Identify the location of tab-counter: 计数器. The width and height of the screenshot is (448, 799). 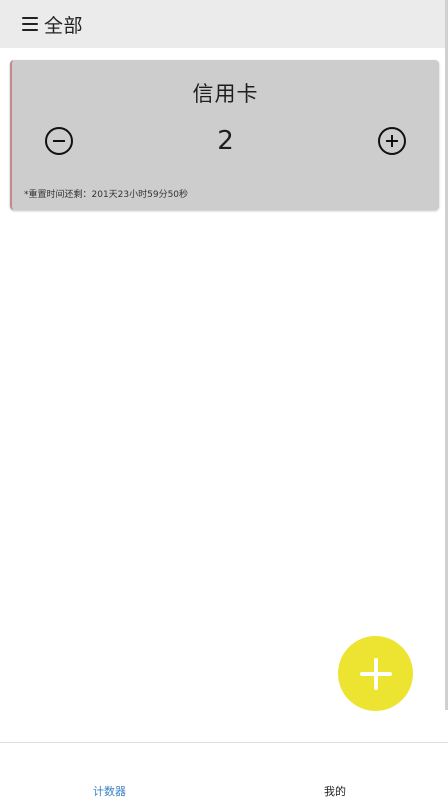
(109, 791).